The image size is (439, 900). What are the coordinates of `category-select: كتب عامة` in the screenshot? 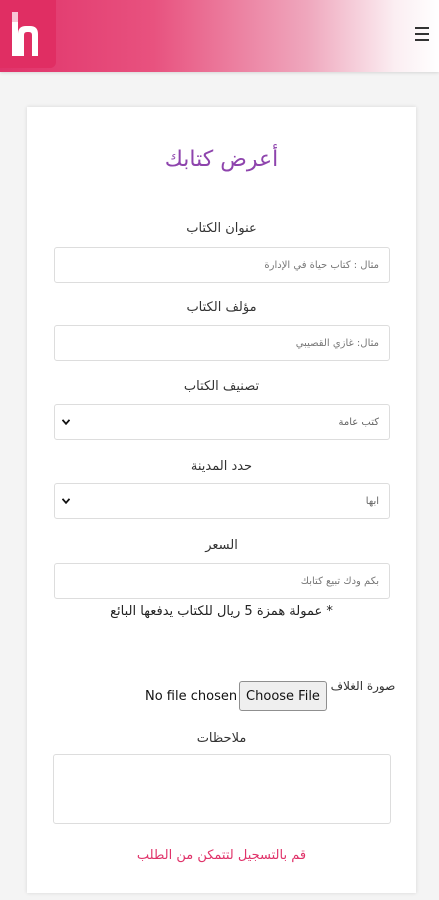 It's located at (222, 422).